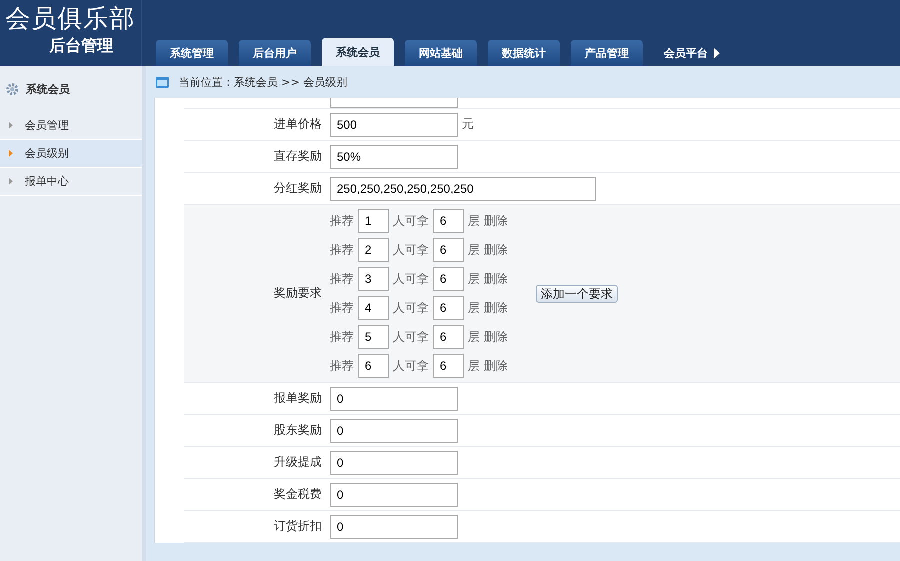 This screenshot has height=561, width=900. Describe the element at coordinates (298, 526) in the screenshot. I see `field-label: 订货折扣` at that location.